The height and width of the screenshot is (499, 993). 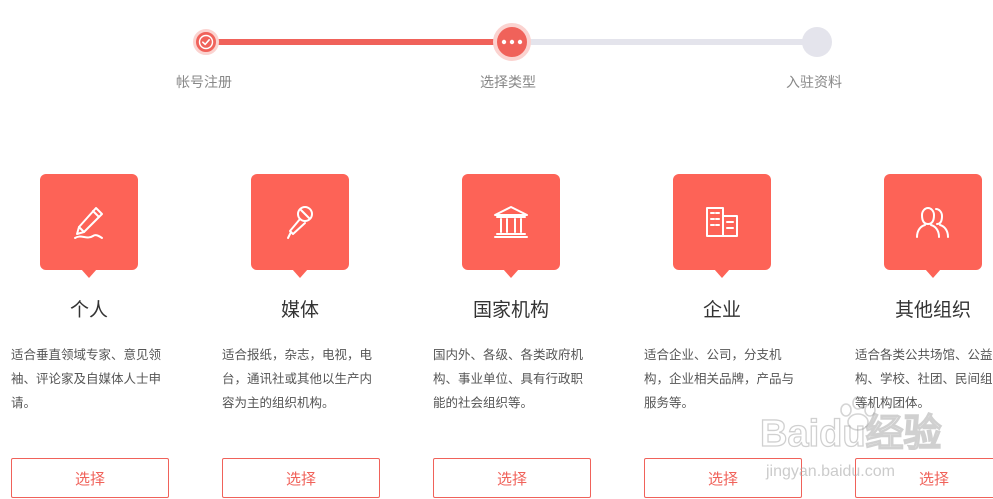 What do you see at coordinates (96, 336) in the screenshot?
I see `account-type-card-personal: 个人 适合垂直领域专家、意见领袖、评论家及自媒体人士申请。 选择` at bounding box center [96, 336].